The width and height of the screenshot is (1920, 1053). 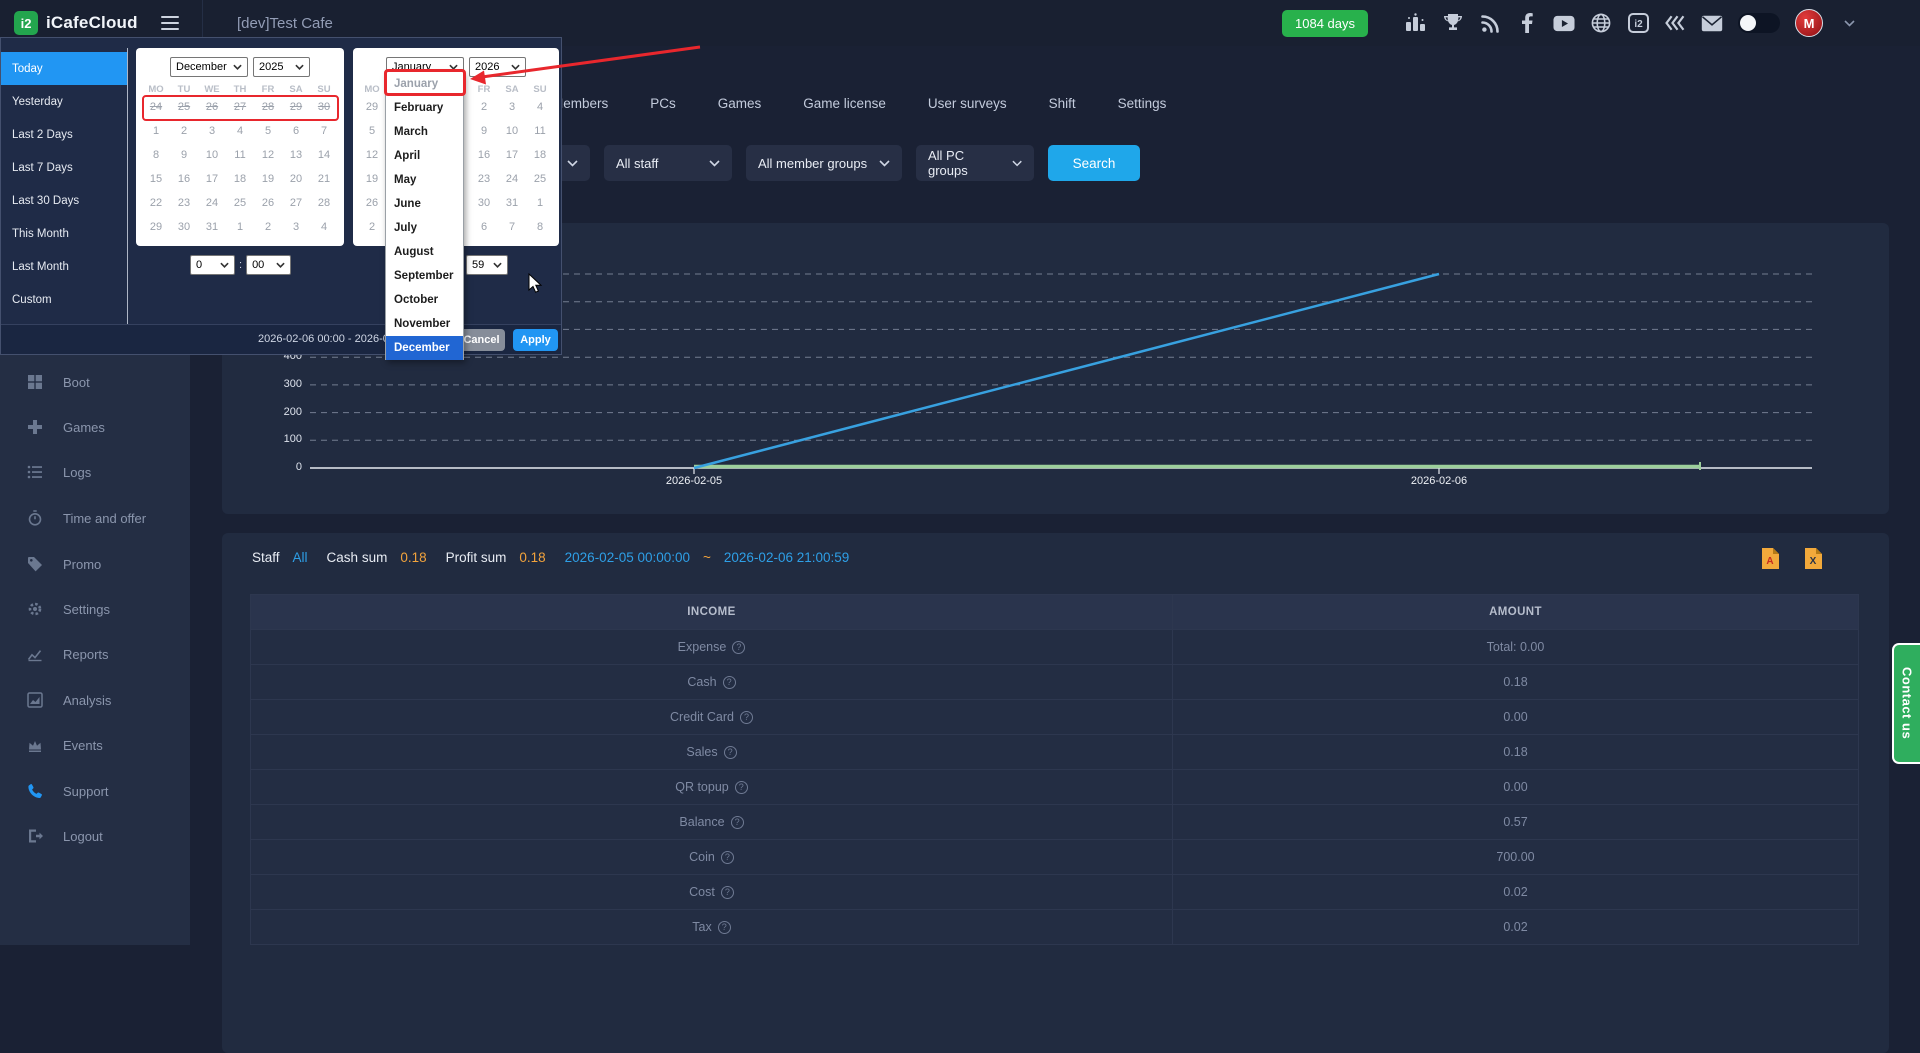 I want to click on app-logo: i2 iCafeCloud, so click(x=75, y=23).